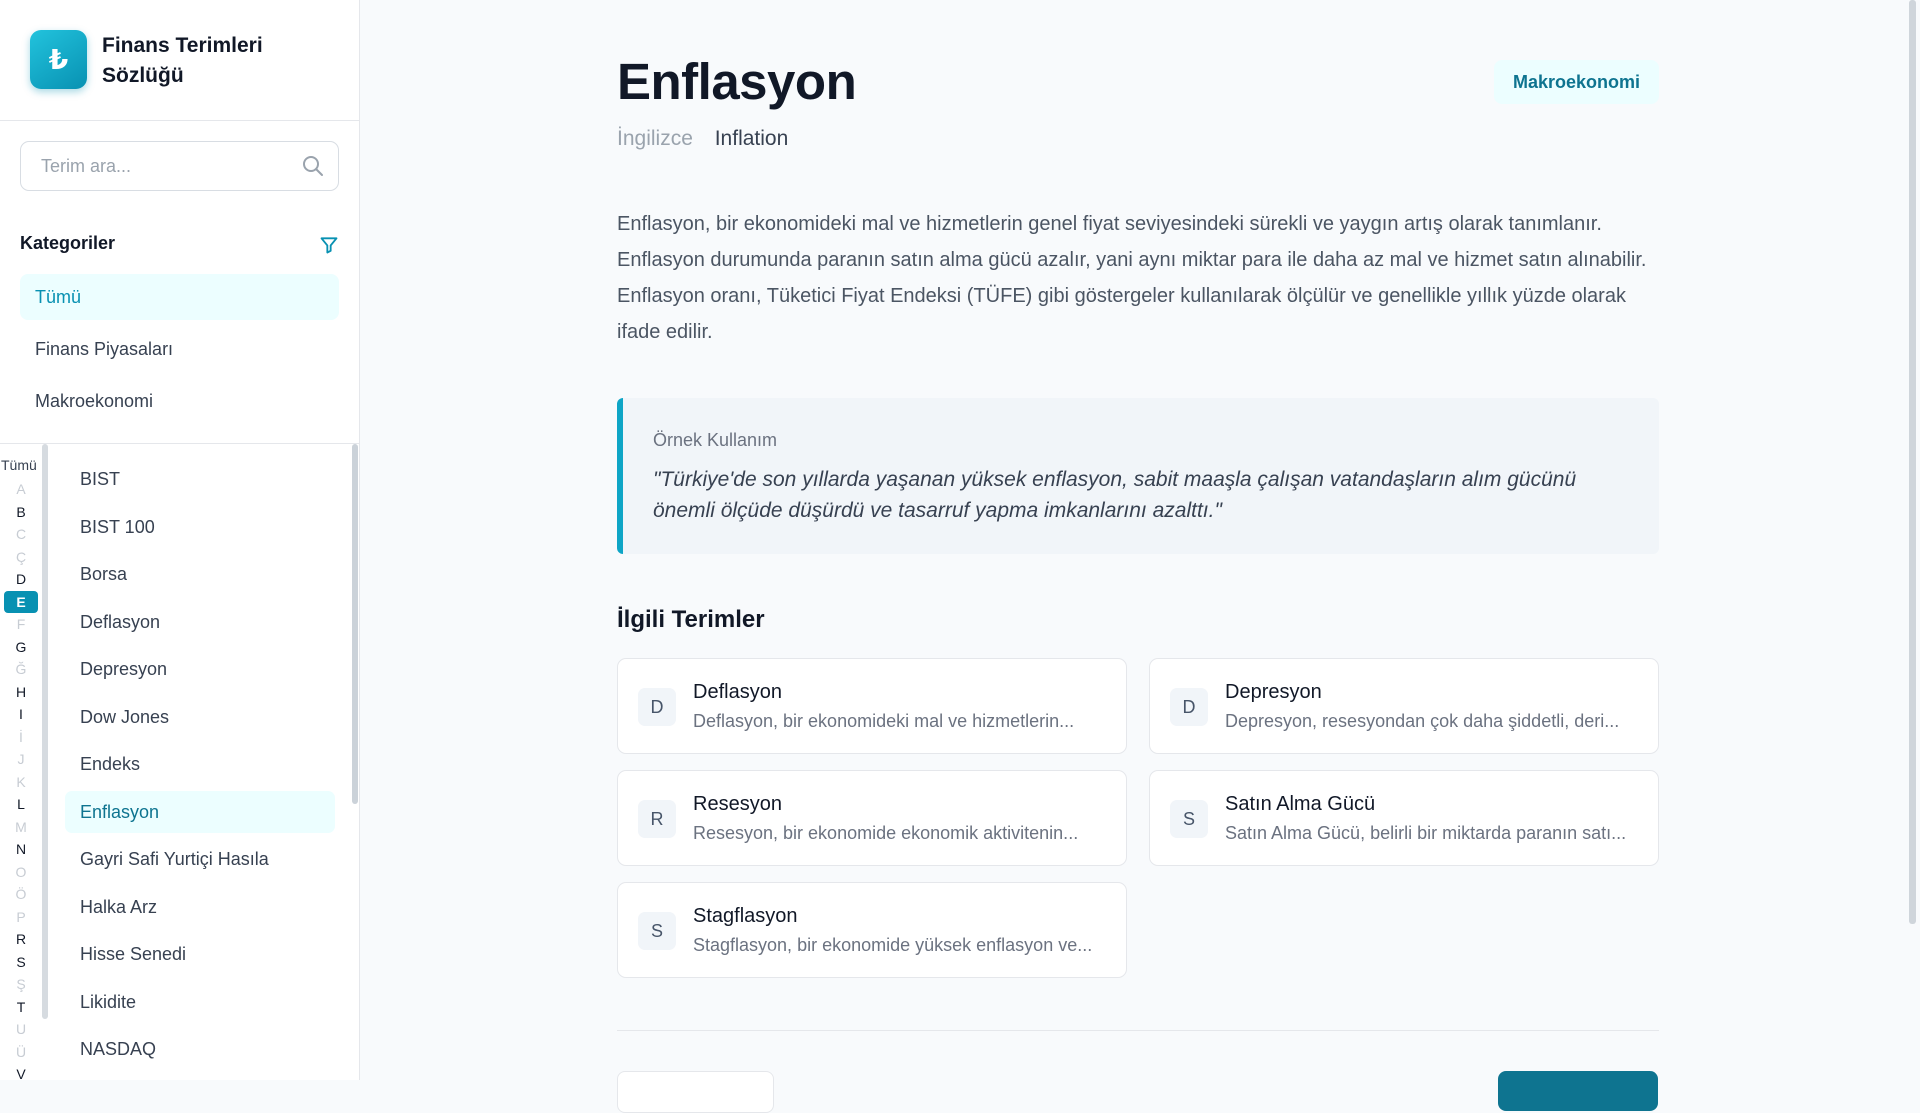 This screenshot has height=1113, width=1920. I want to click on term-list-item: BIST 100, so click(200, 527).